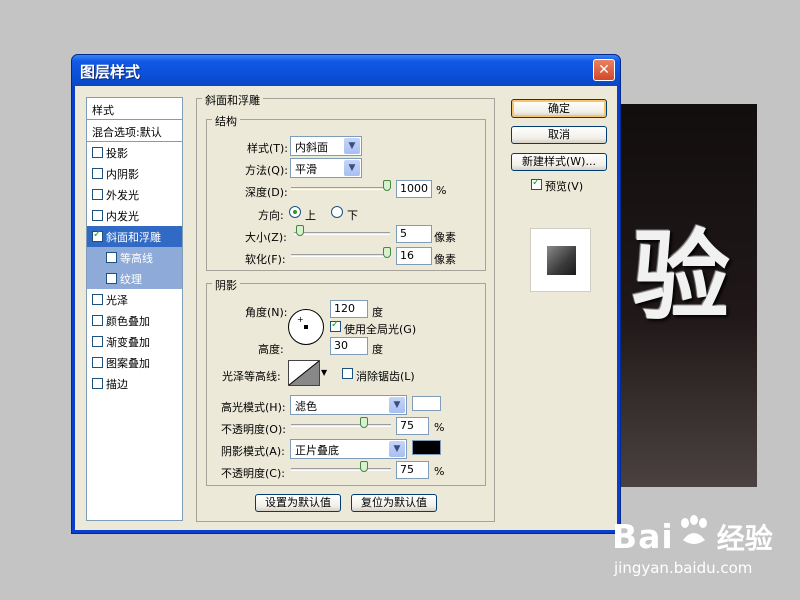 This screenshot has height=600, width=800. Describe the element at coordinates (377, 312) in the screenshot. I see `angle-unit: 度` at that location.